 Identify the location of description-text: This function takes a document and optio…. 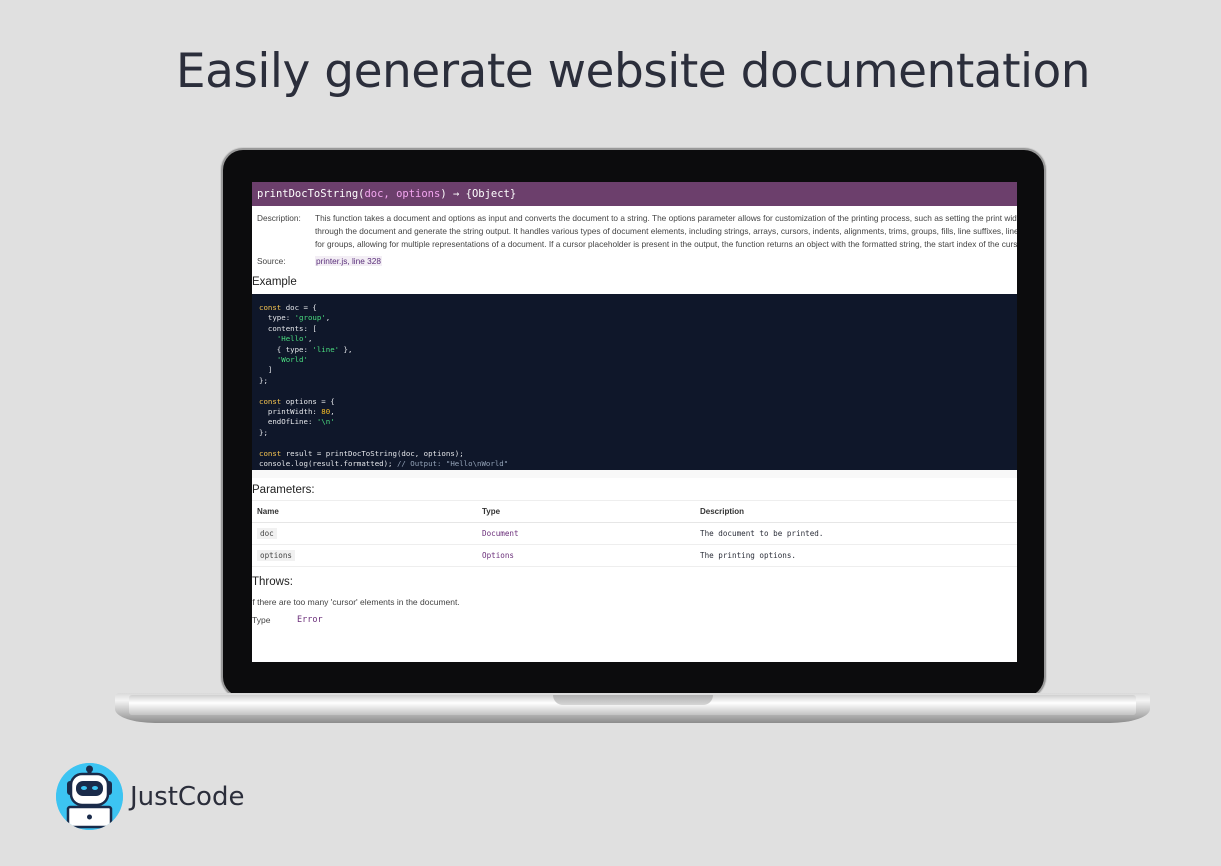
(666, 231).